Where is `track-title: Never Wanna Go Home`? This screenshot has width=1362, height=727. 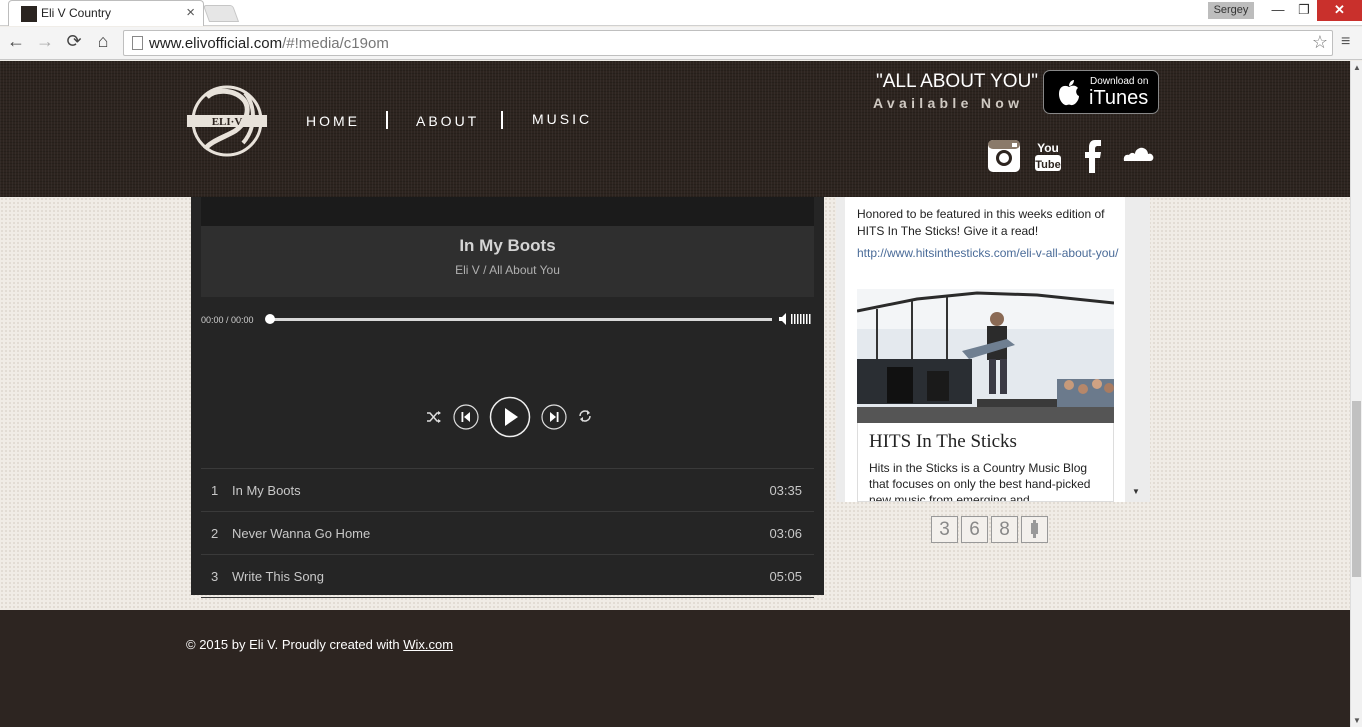 track-title: Never Wanna Go Home is located at coordinates (301, 533).